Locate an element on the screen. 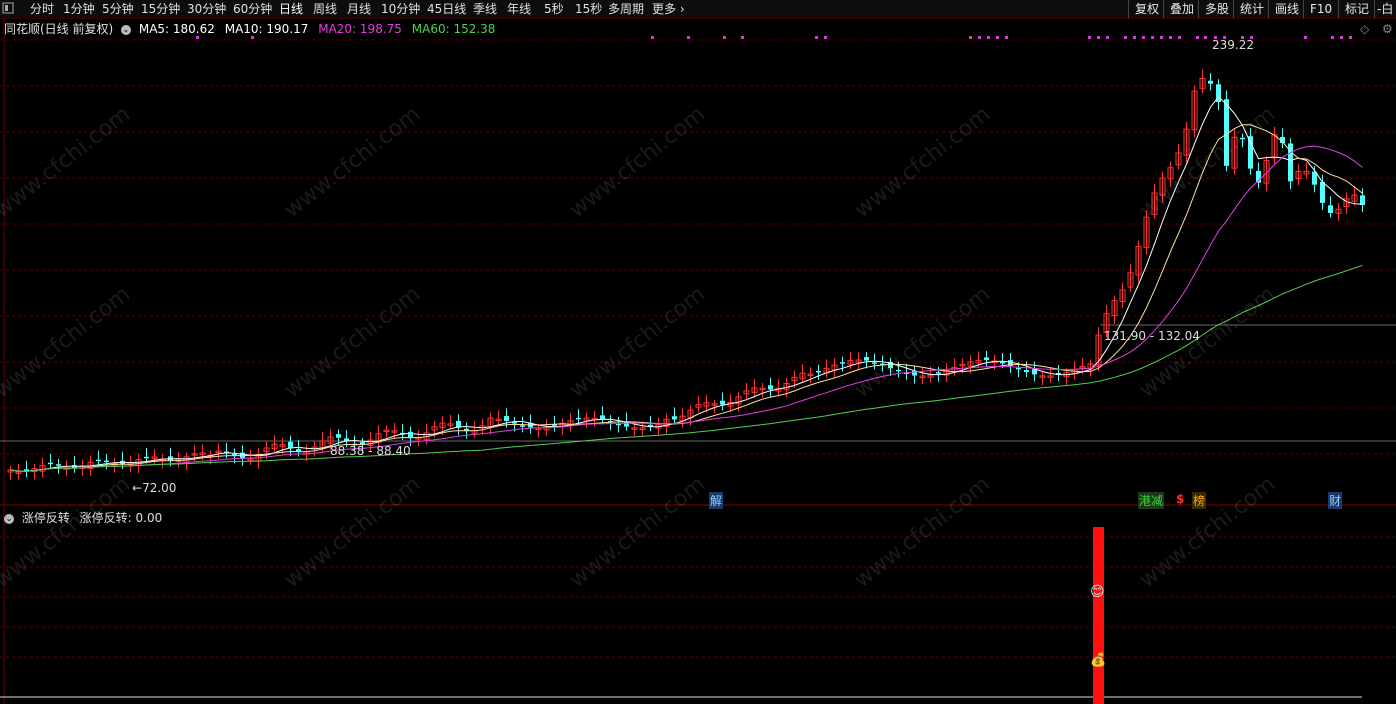 This screenshot has width=1396, height=704. settings-circle-icon: ⌄ is located at coordinates (126, 29).